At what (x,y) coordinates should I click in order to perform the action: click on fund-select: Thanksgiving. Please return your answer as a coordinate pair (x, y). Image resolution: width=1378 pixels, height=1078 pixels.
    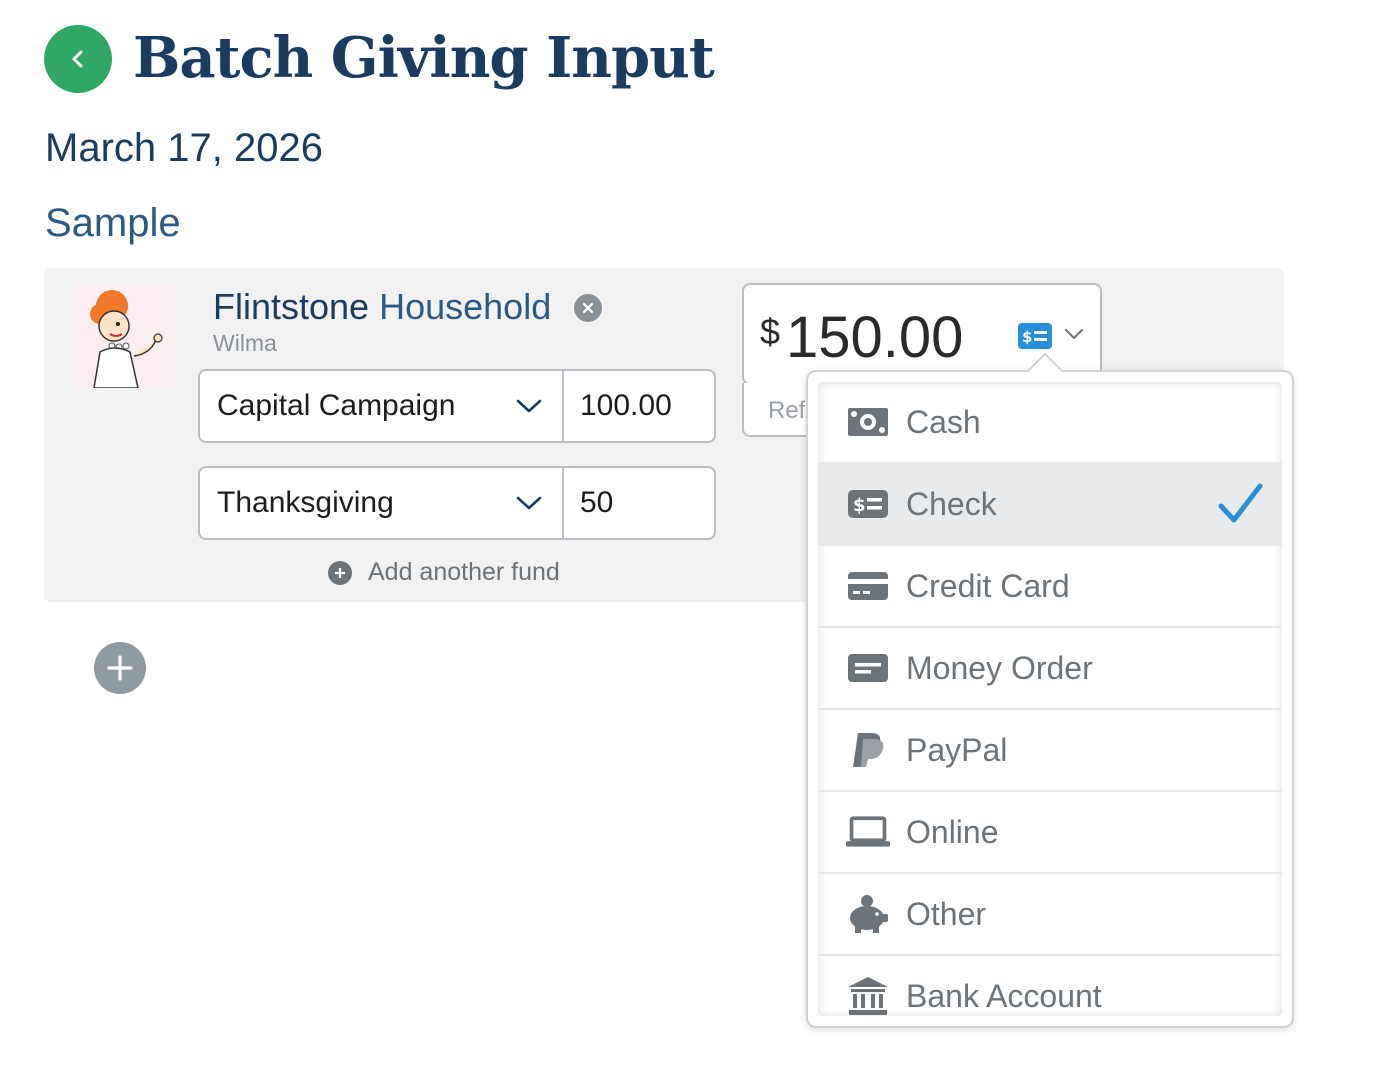
    Looking at the image, I should click on (382, 503).